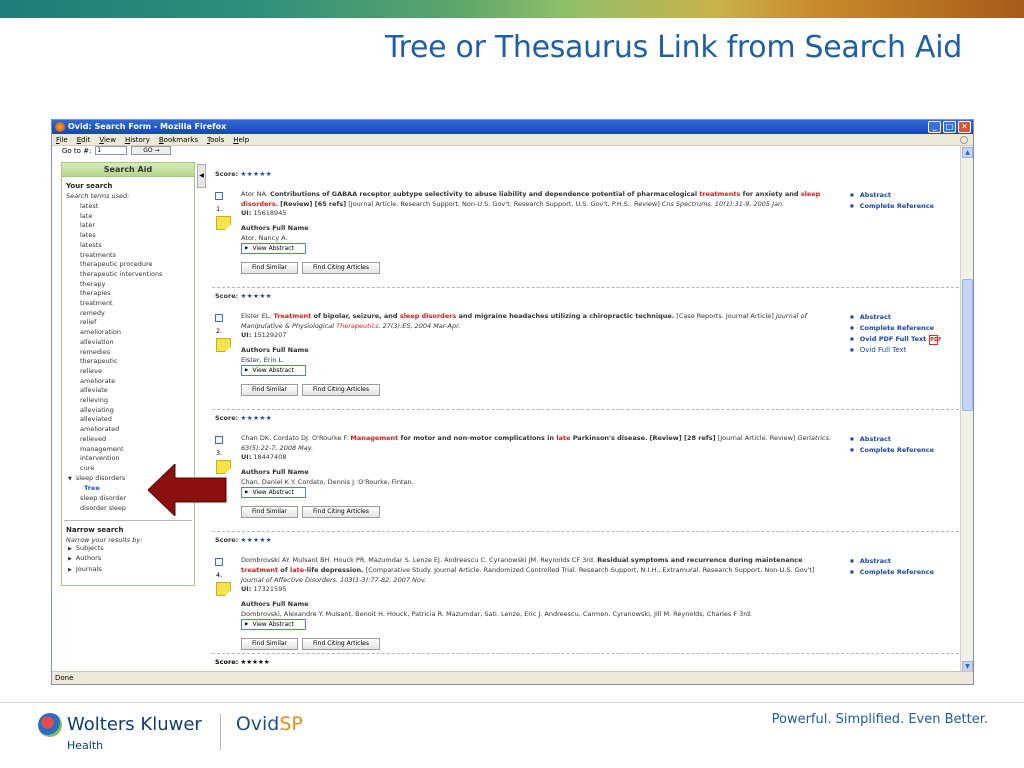  Describe the element at coordinates (50, 725) in the screenshot. I see `globe-icon` at that location.